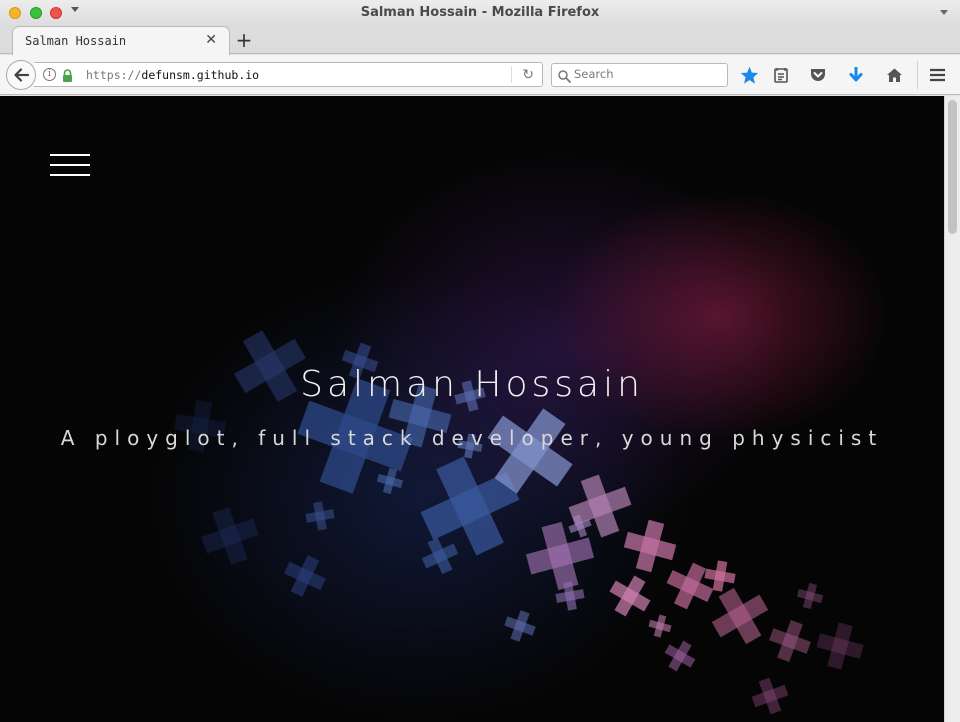 The width and height of the screenshot is (960, 722). What do you see at coordinates (749, 75) in the screenshot?
I see `bookmark-star-icon` at bounding box center [749, 75].